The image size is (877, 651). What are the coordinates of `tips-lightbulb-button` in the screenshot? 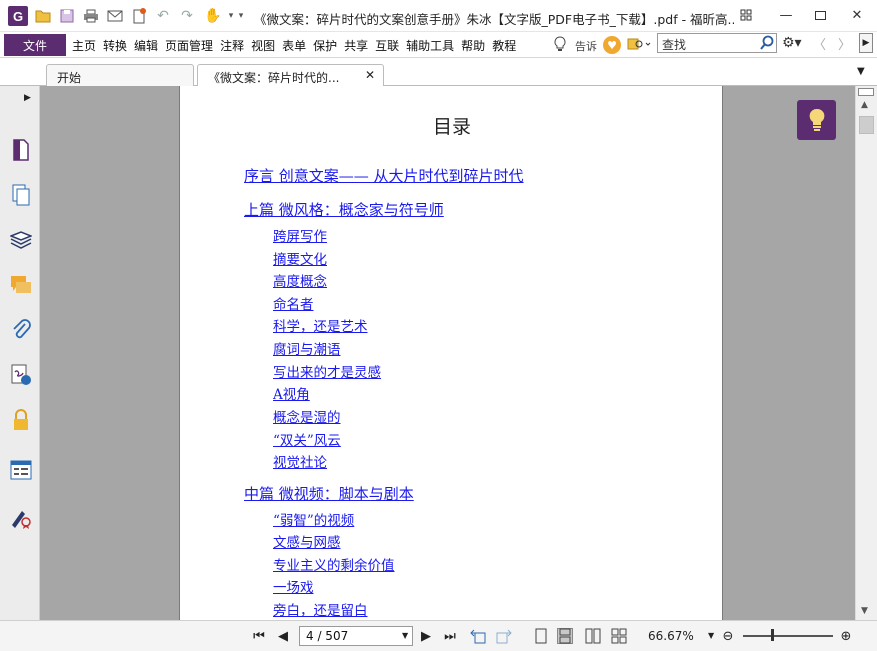 It's located at (816, 120).